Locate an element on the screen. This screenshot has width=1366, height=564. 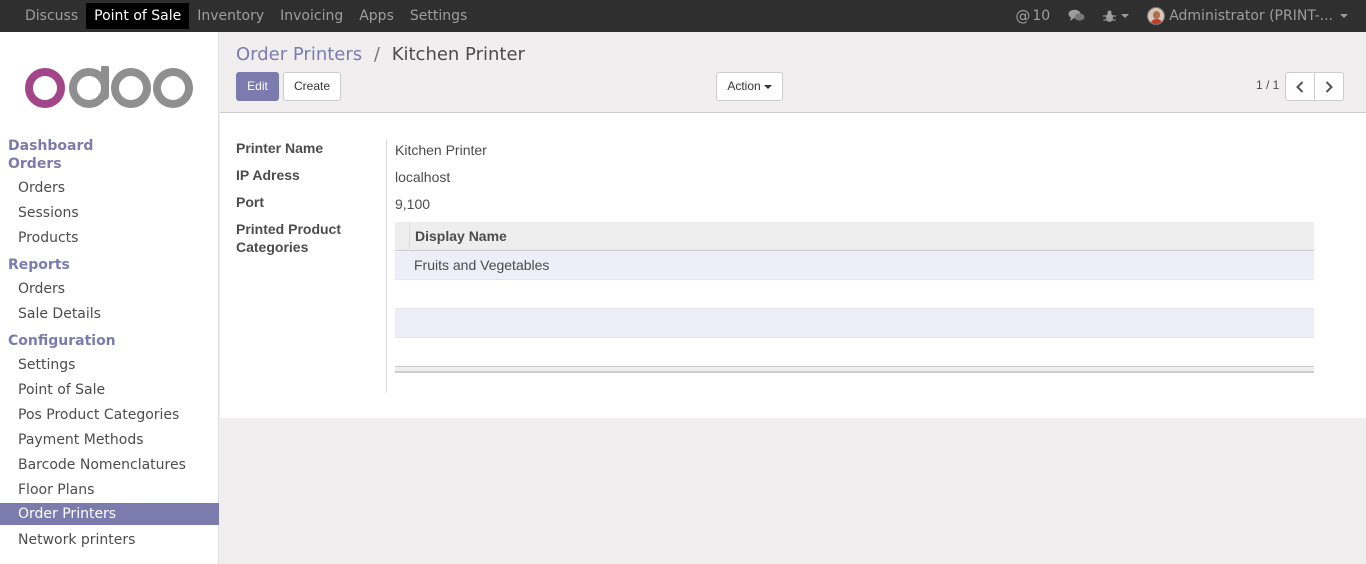
cell-display-name: Fruits and Vegetables is located at coordinates (482, 265).